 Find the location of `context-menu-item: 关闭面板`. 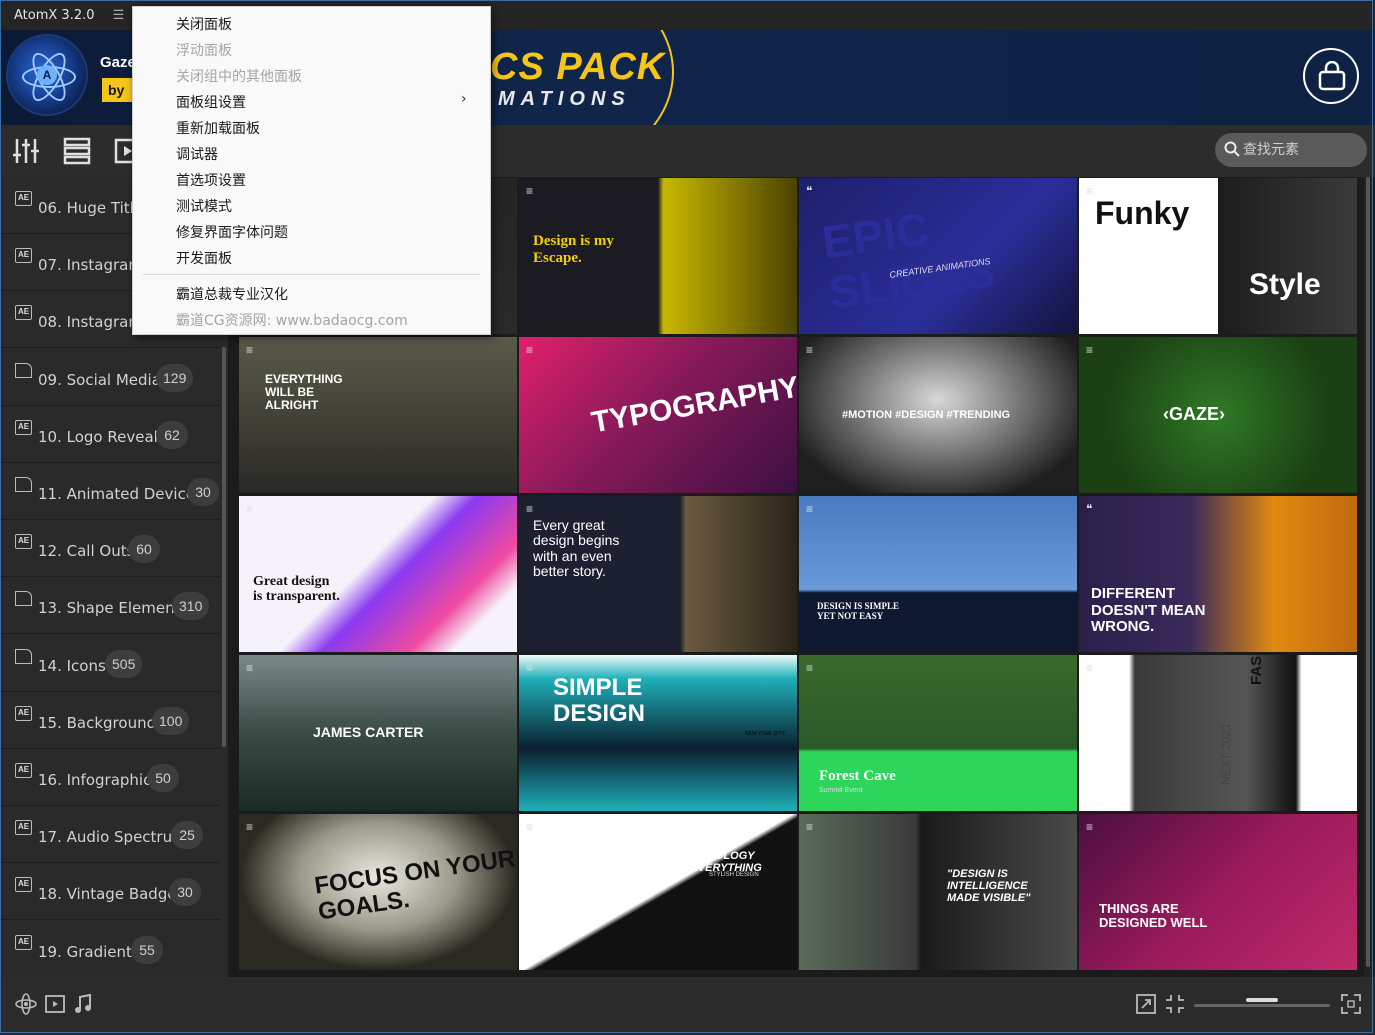

context-menu-item: 关闭面板 is located at coordinates (311, 23).